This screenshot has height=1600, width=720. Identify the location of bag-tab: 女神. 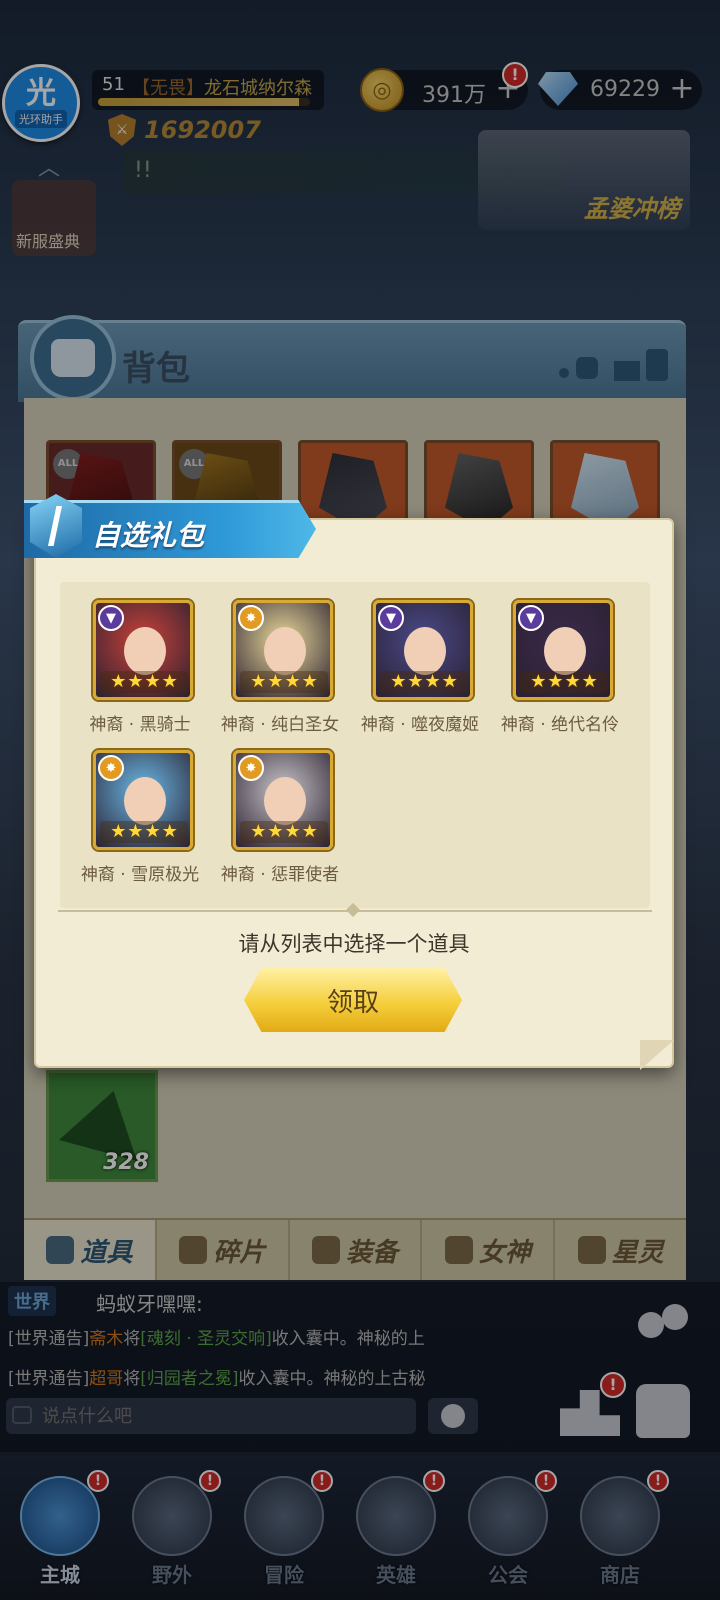
(489, 1250).